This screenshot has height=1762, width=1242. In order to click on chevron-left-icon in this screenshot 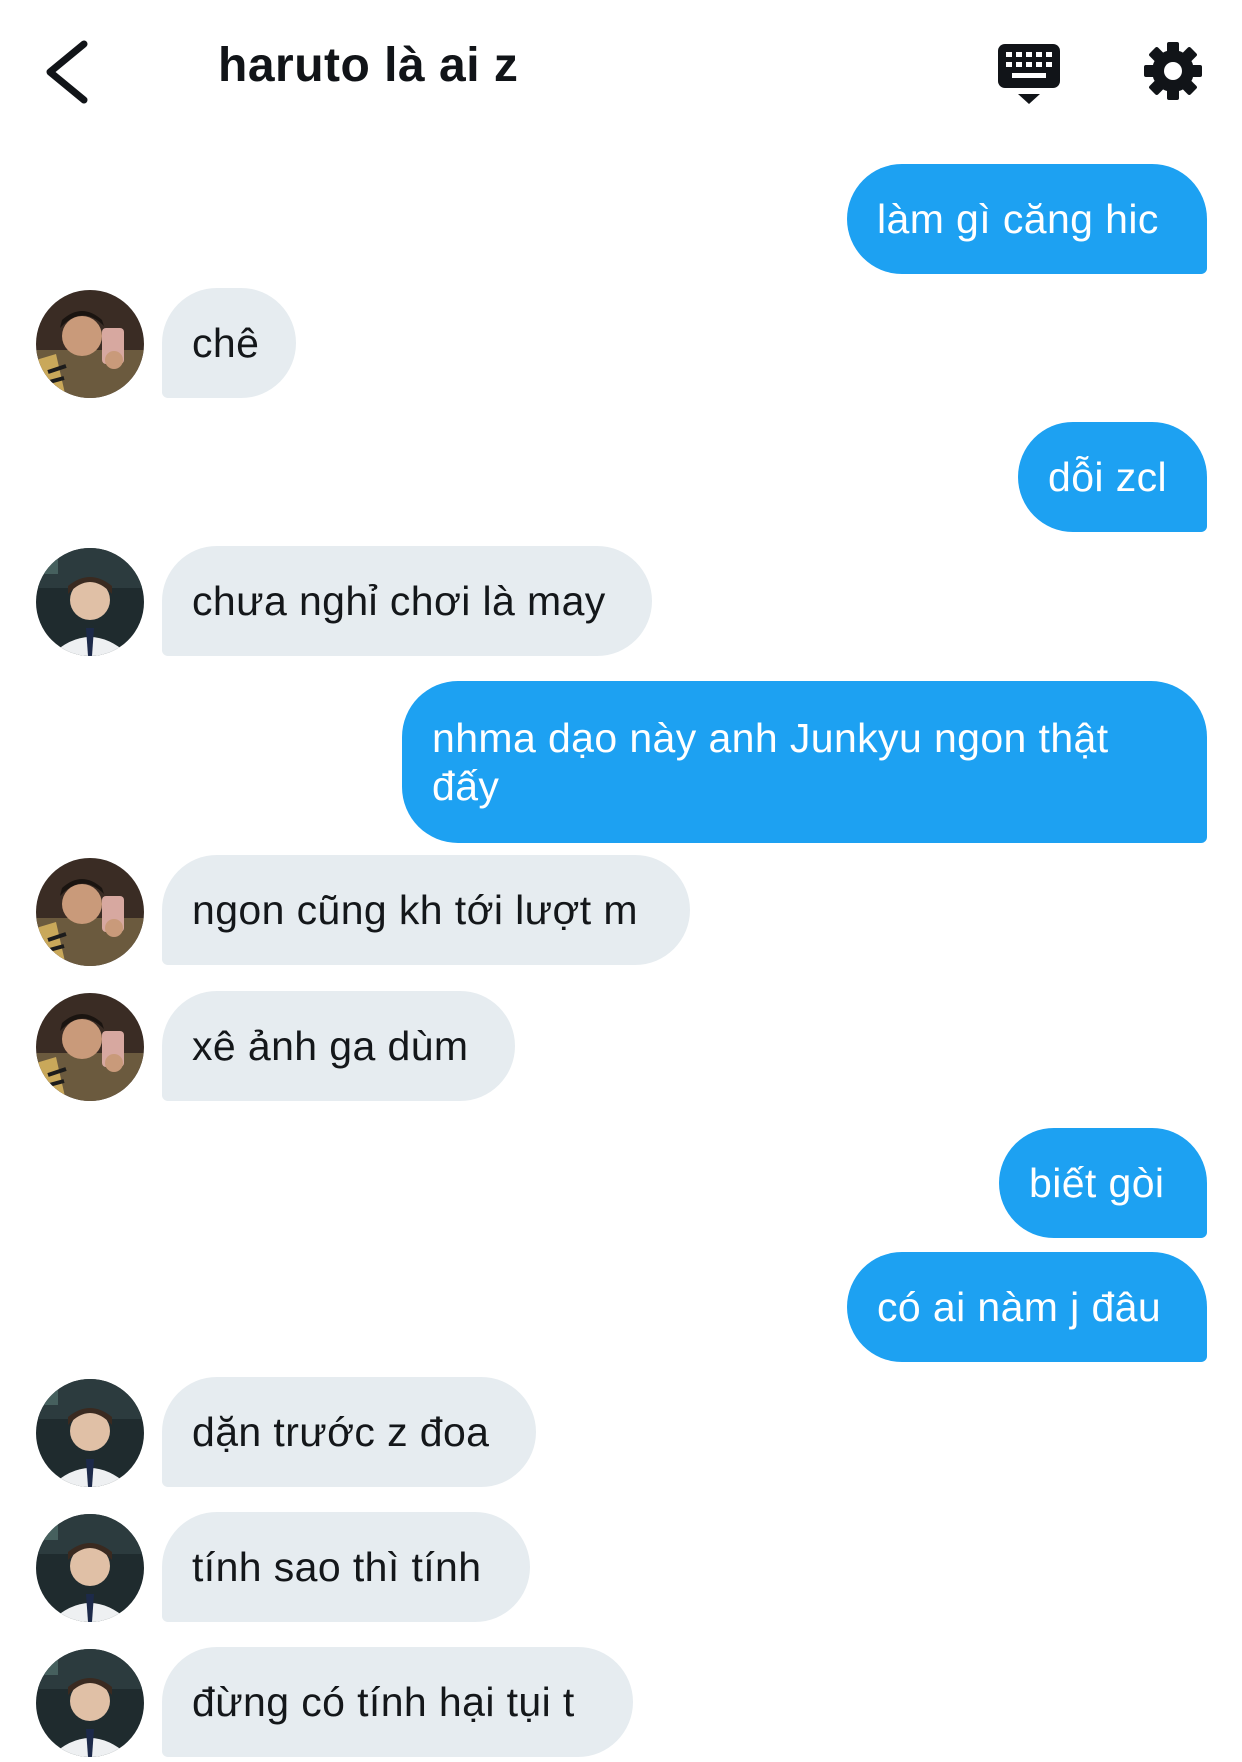, I will do `click(67, 72)`.